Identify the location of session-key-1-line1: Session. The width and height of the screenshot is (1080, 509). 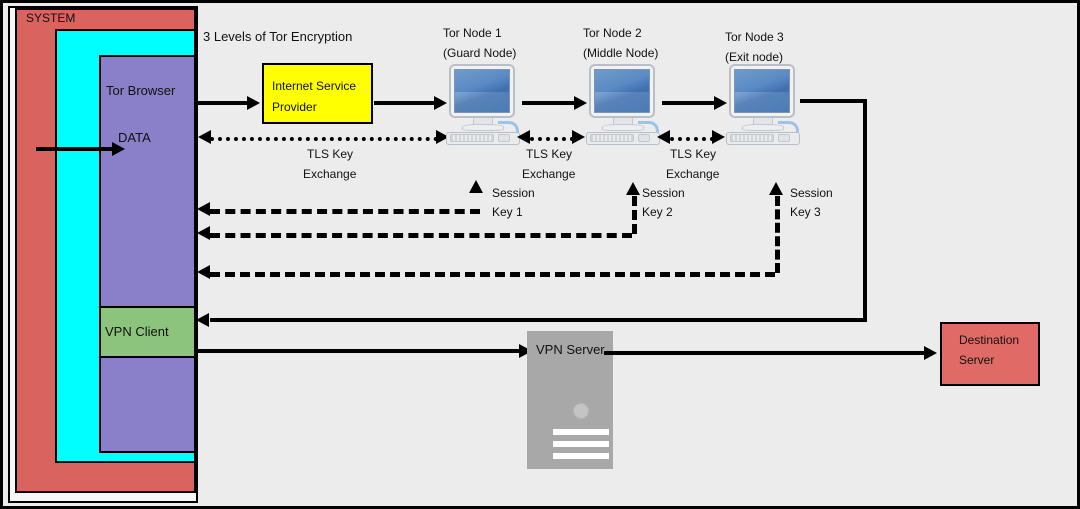
(513, 193).